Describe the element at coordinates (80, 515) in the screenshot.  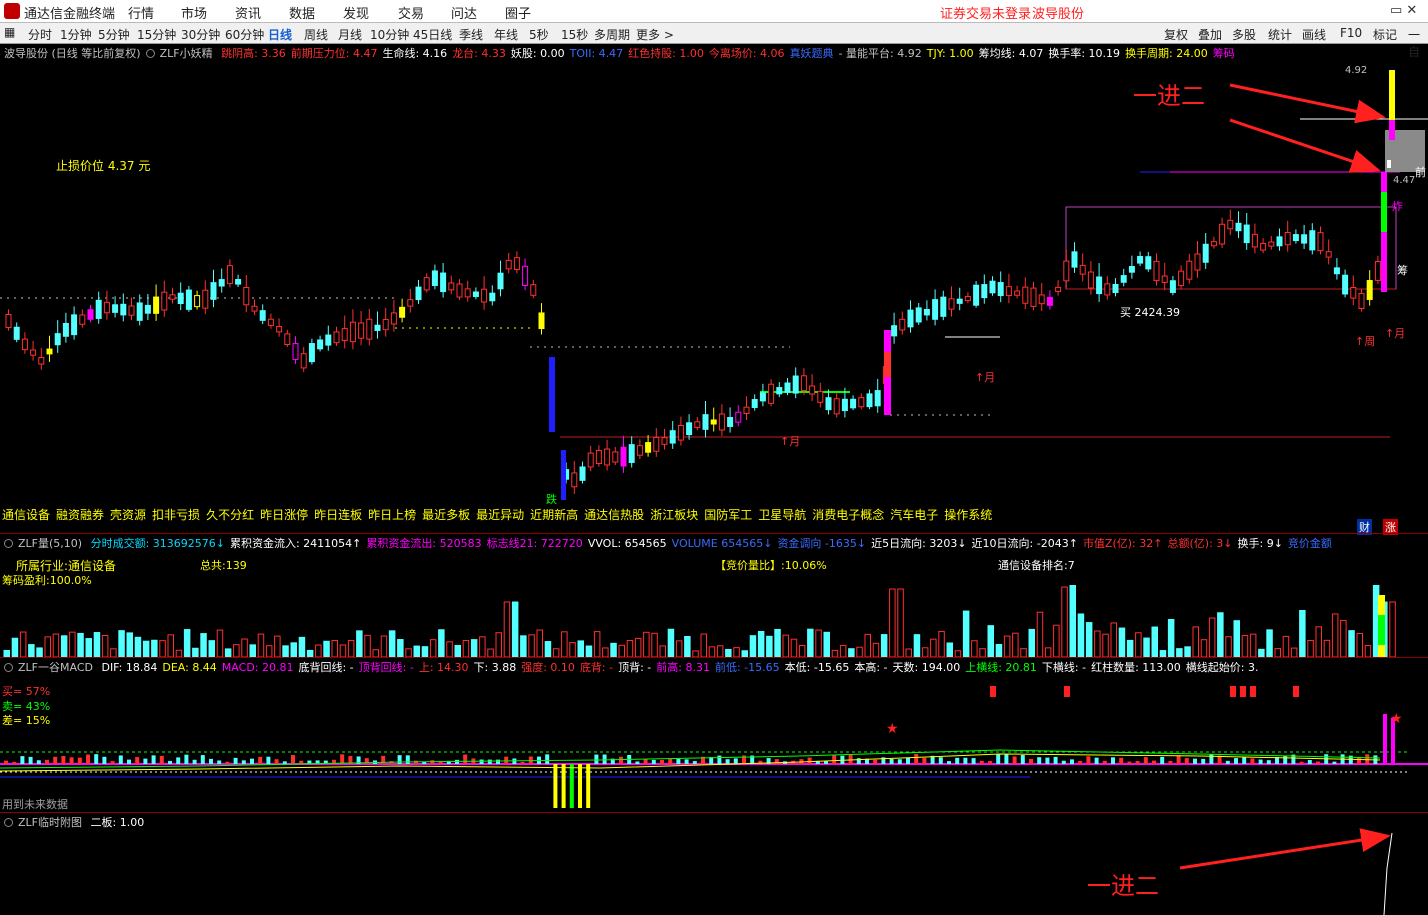
I see `concept-tag-1: 融资融券` at that location.